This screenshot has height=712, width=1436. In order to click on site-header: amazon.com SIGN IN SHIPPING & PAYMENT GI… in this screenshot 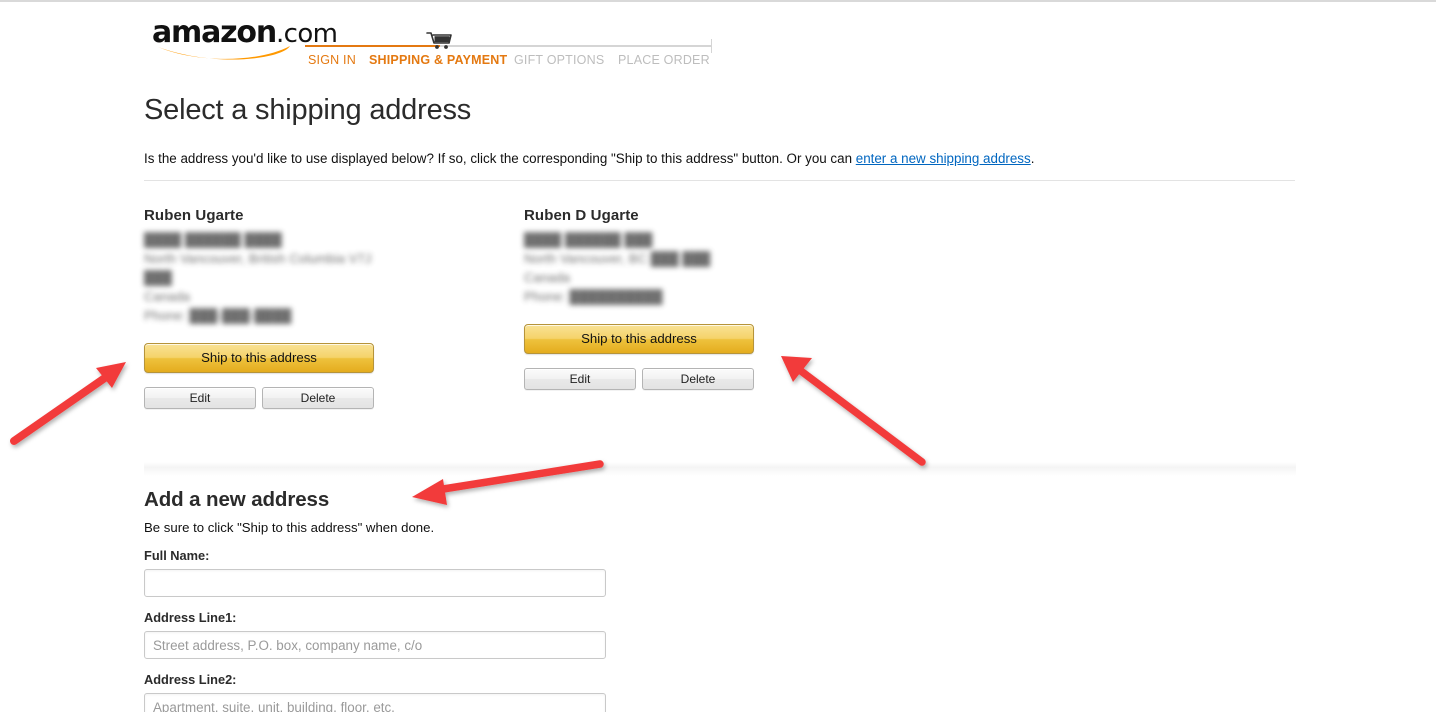, I will do `click(724, 40)`.